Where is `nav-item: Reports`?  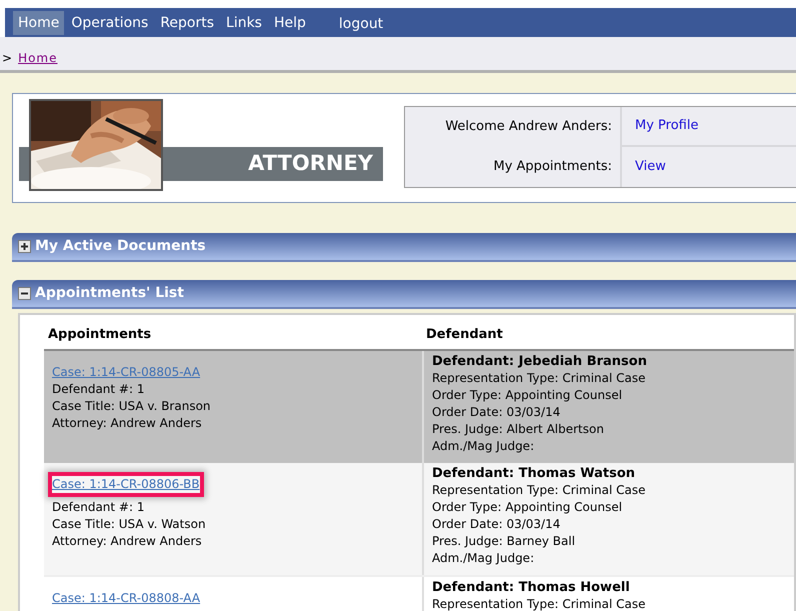
nav-item: Reports is located at coordinates (187, 22).